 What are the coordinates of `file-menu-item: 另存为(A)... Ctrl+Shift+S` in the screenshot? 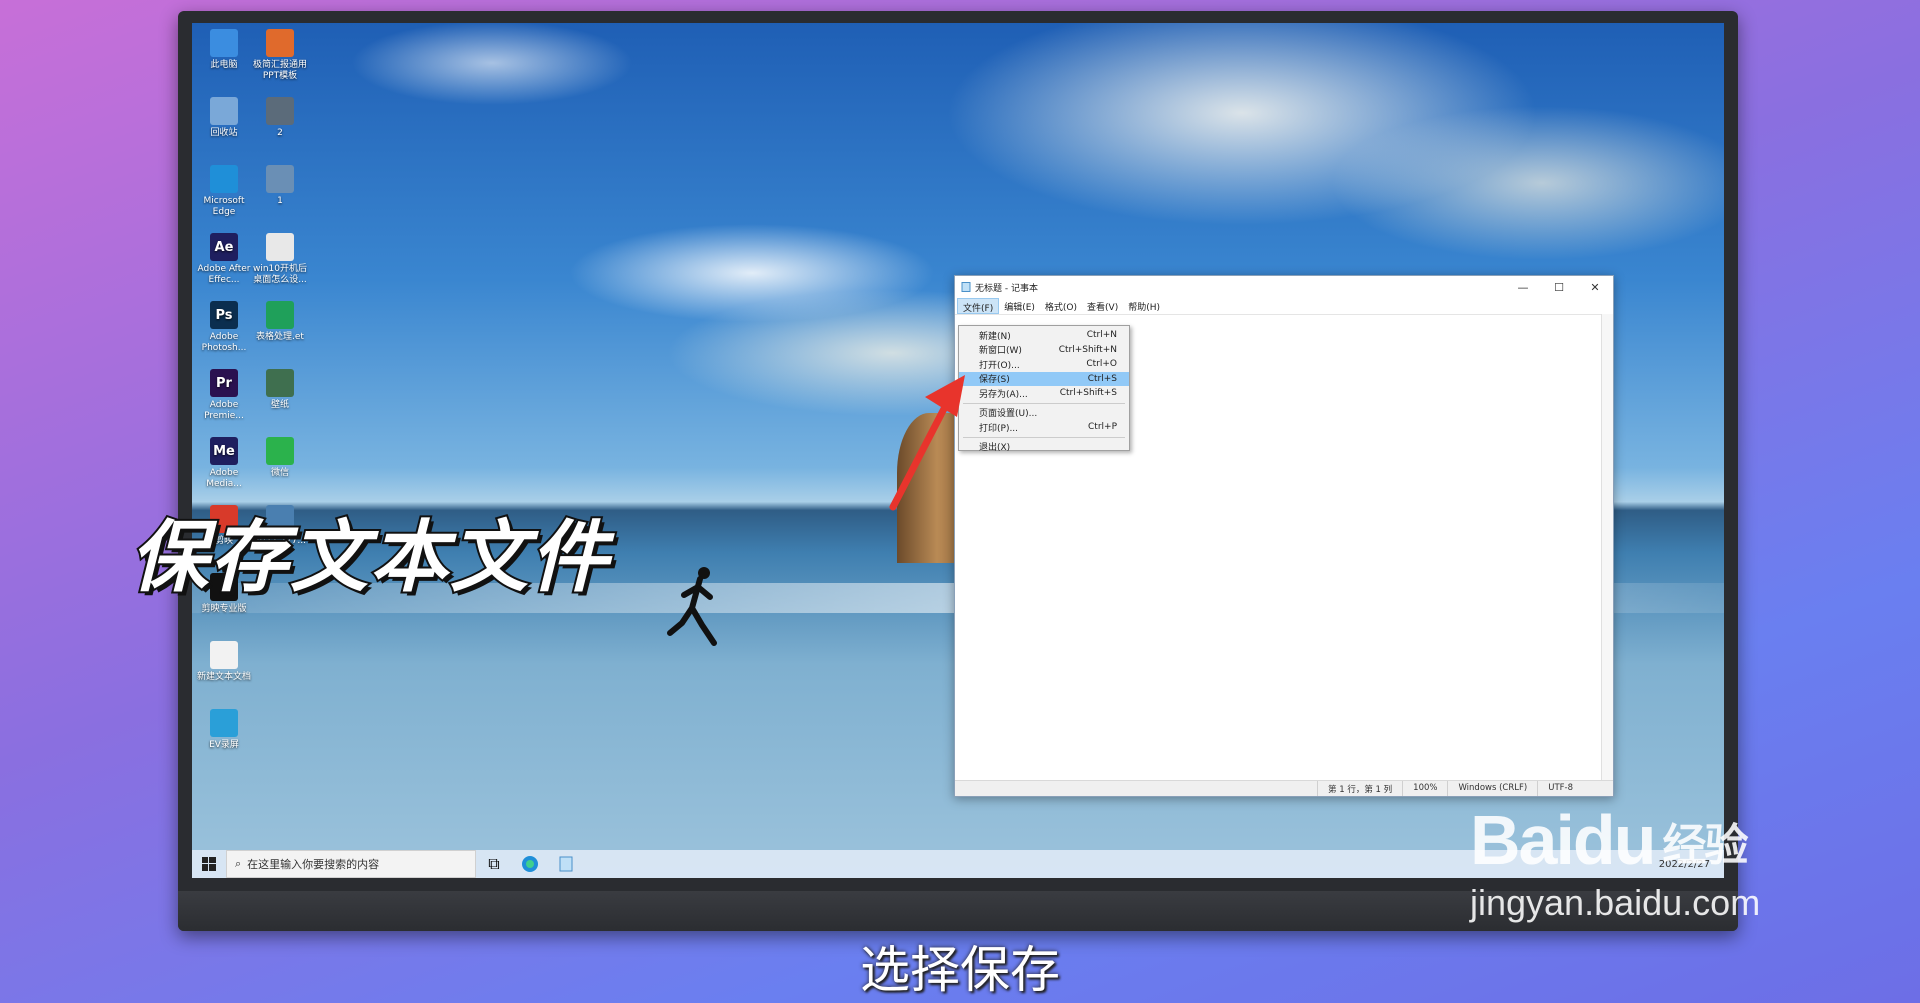 It's located at (1044, 393).